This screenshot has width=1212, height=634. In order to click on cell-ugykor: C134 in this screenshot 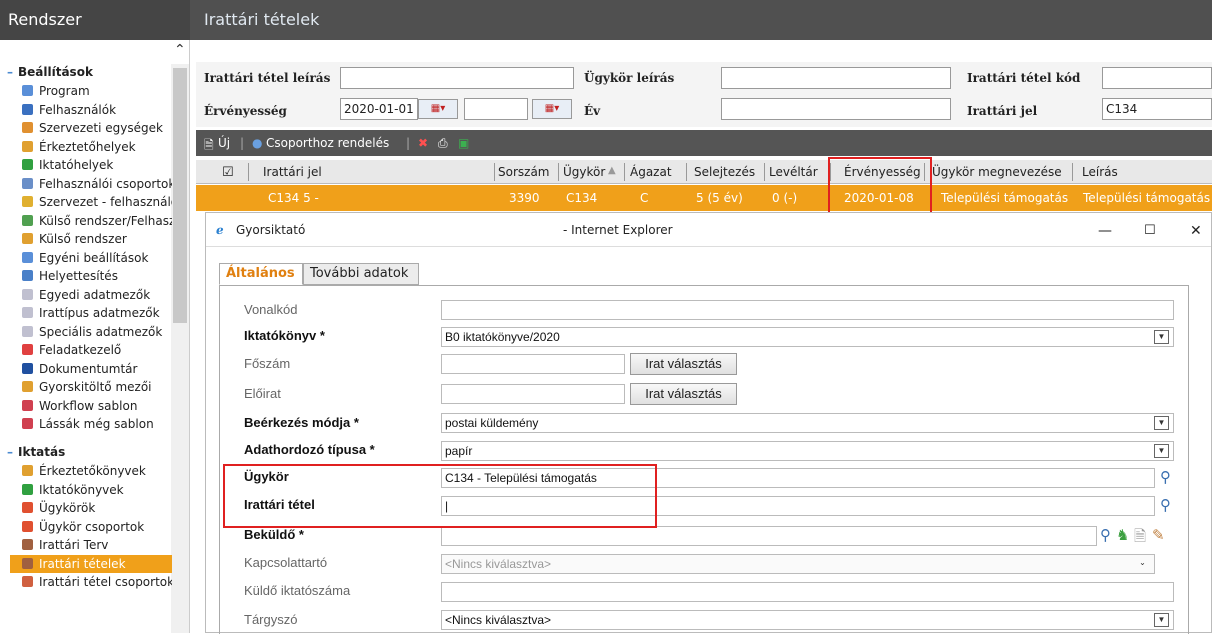, I will do `click(582, 198)`.